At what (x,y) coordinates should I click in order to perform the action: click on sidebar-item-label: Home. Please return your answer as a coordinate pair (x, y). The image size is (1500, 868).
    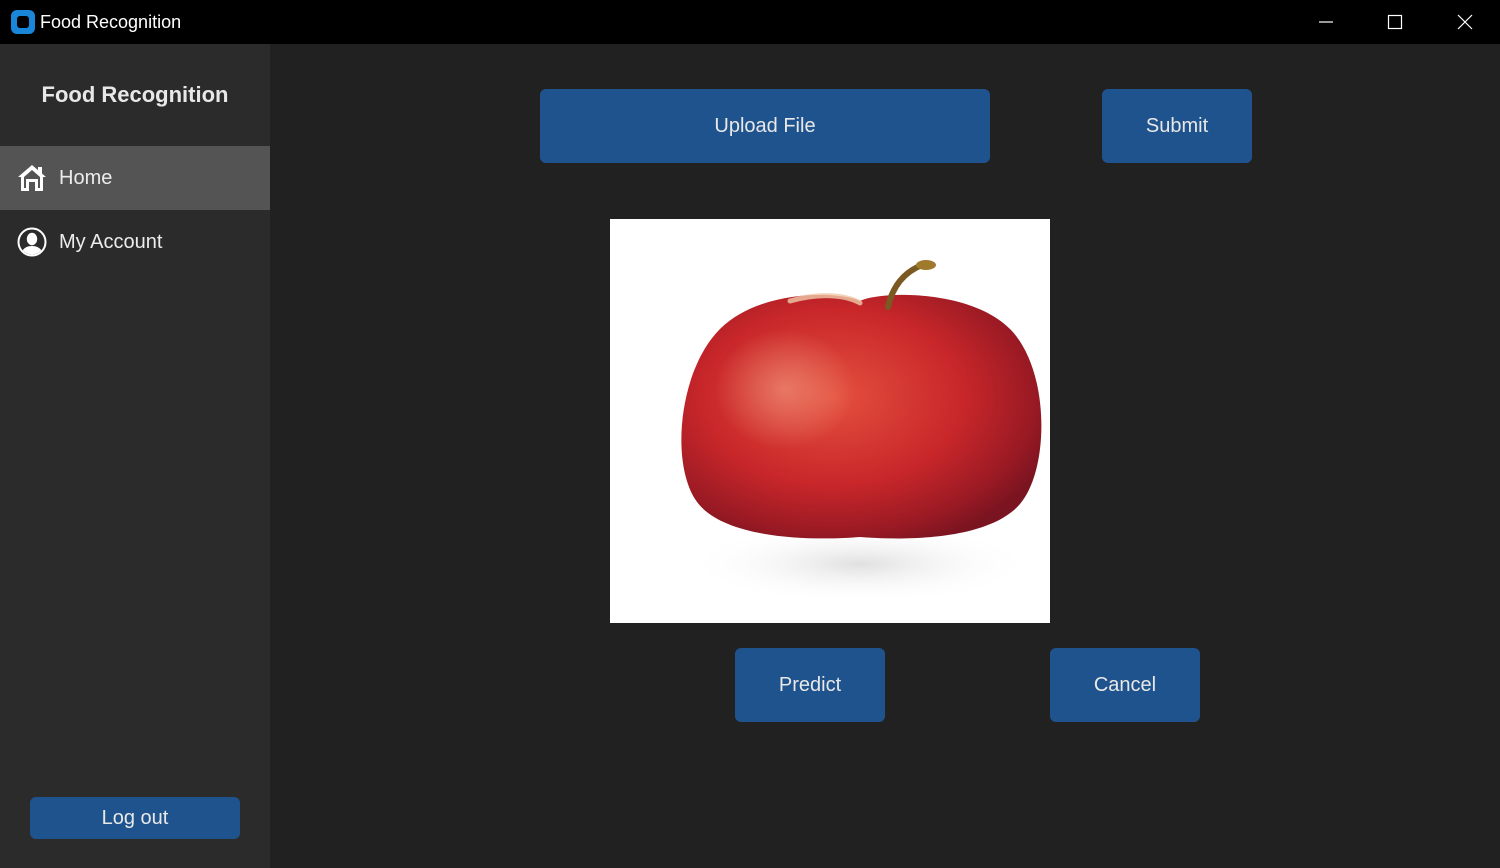
    Looking at the image, I should click on (86, 178).